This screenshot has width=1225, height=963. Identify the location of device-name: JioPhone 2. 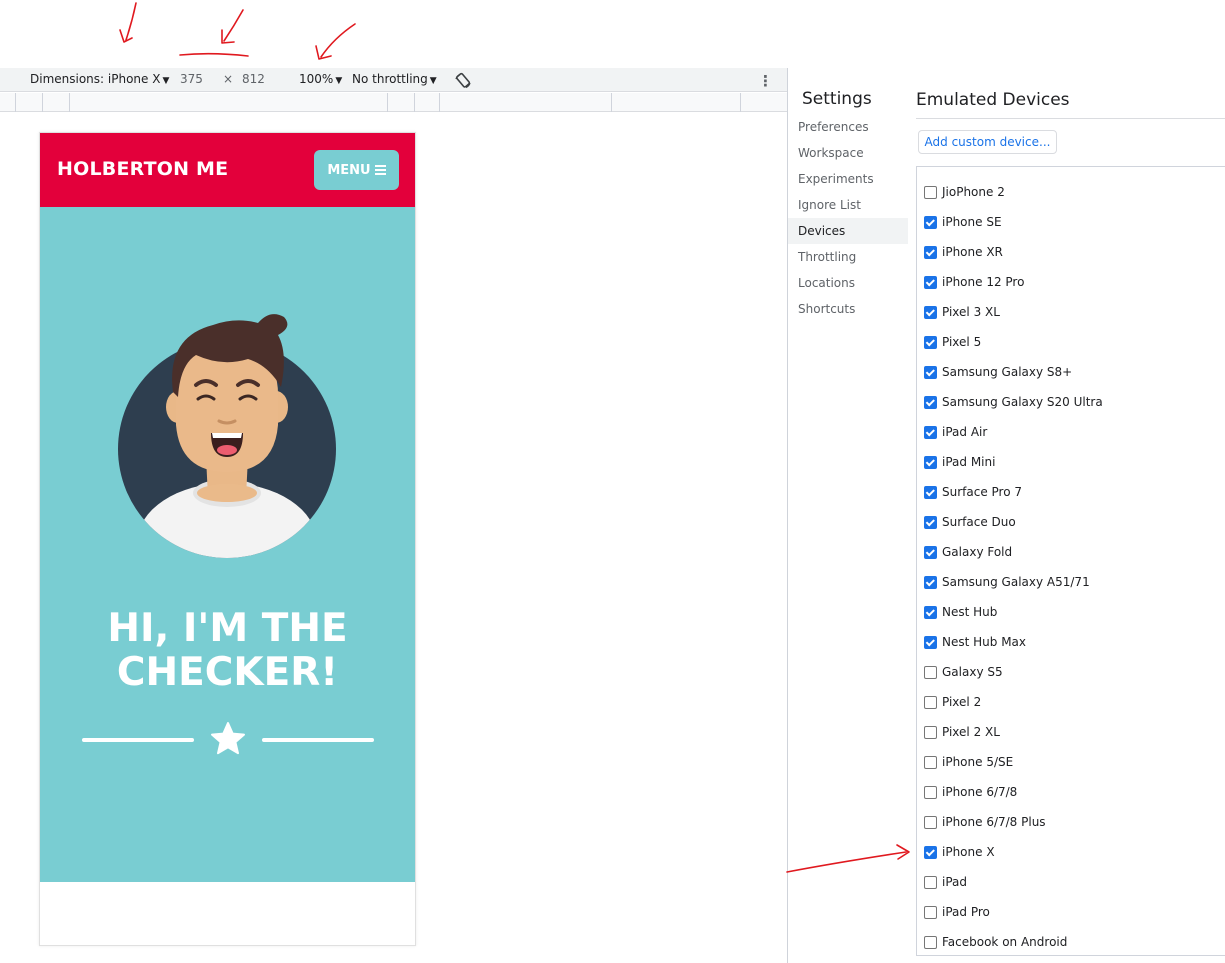
(973, 192).